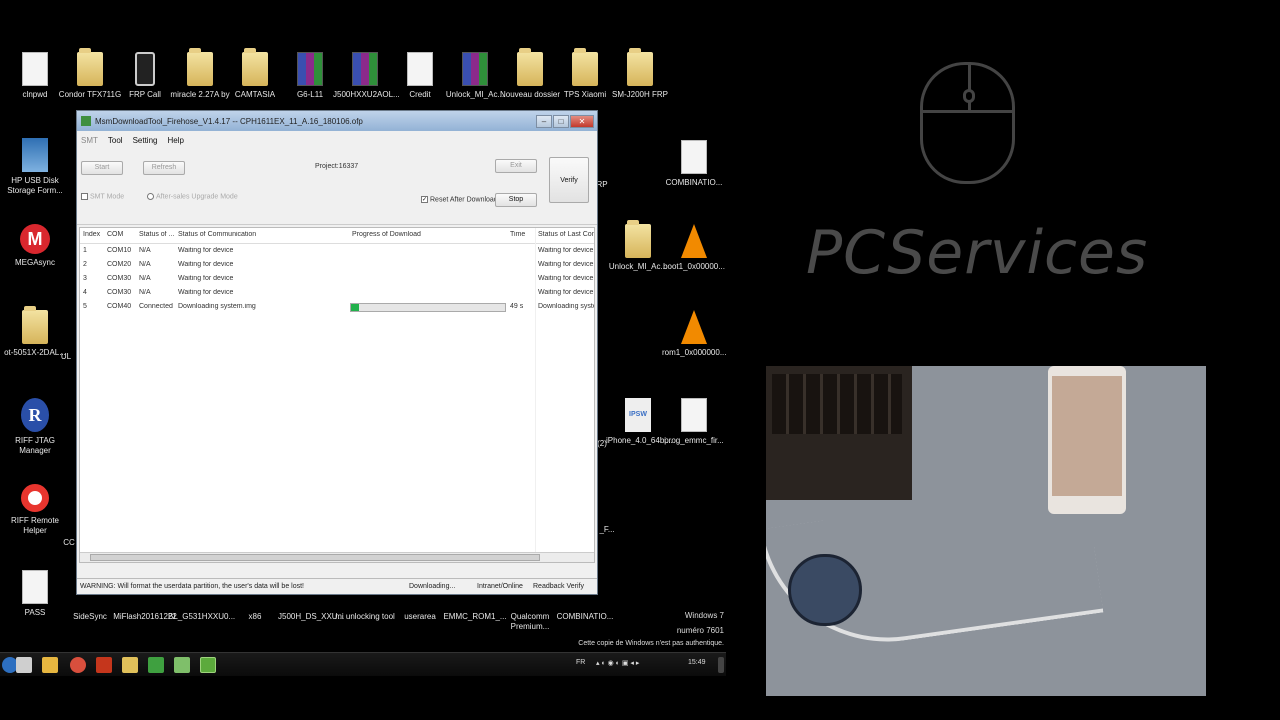 This screenshot has height=720, width=1280. Describe the element at coordinates (175, 140) in the screenshot. I see `menu-help: Help` at that location.